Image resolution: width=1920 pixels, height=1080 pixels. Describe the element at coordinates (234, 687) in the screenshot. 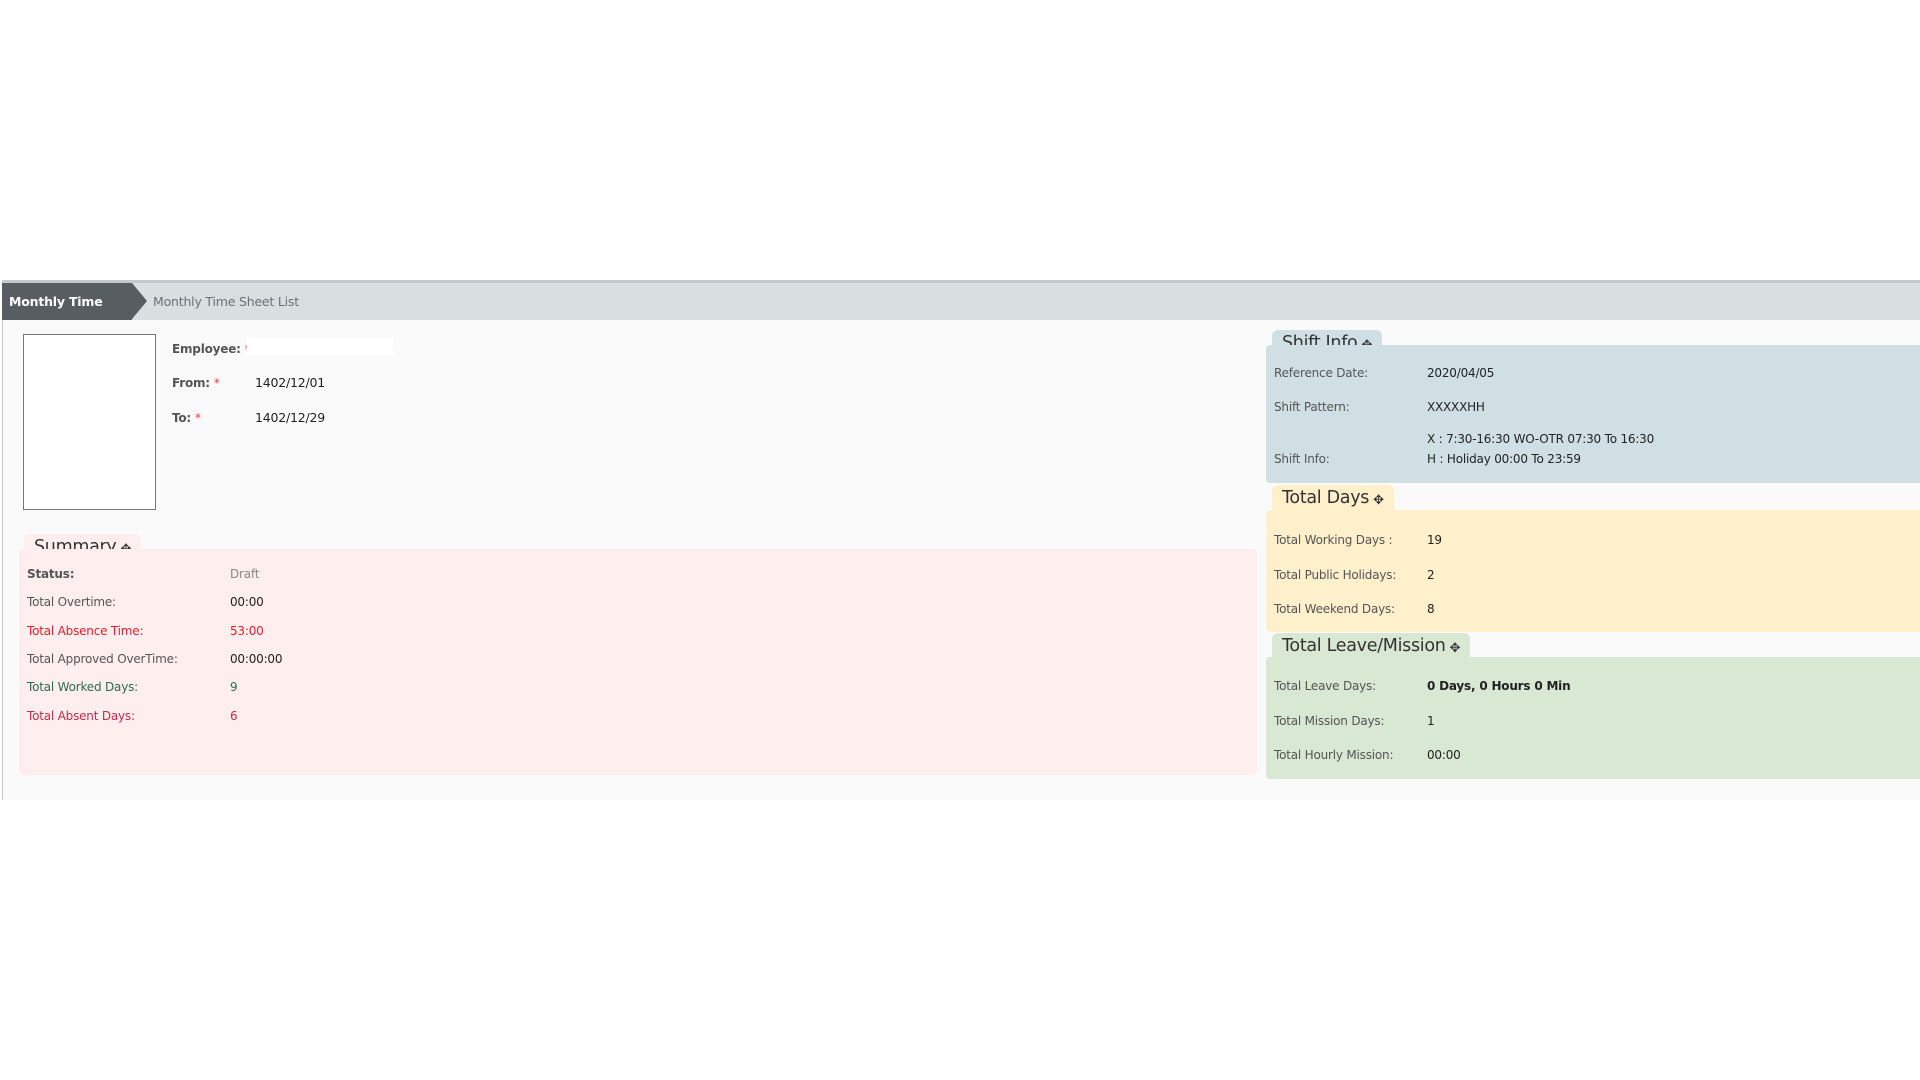

I see `total-worked-days-value: 9` at that location.